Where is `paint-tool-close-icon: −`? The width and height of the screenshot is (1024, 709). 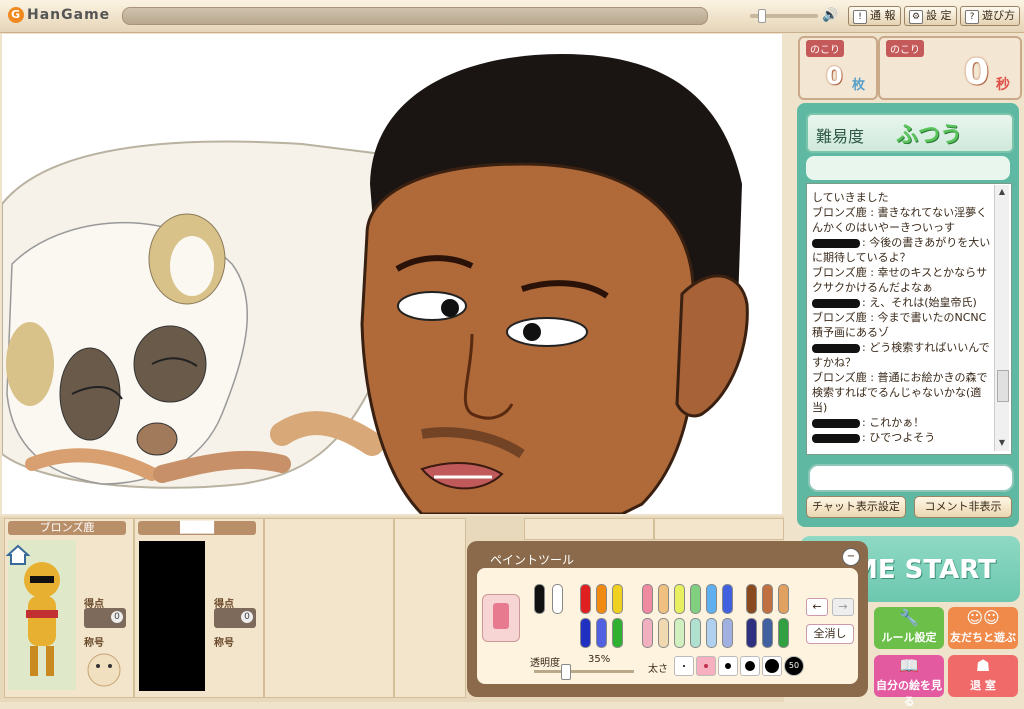
paint-tool-close-icon: − is located at coordinates (851, 557).